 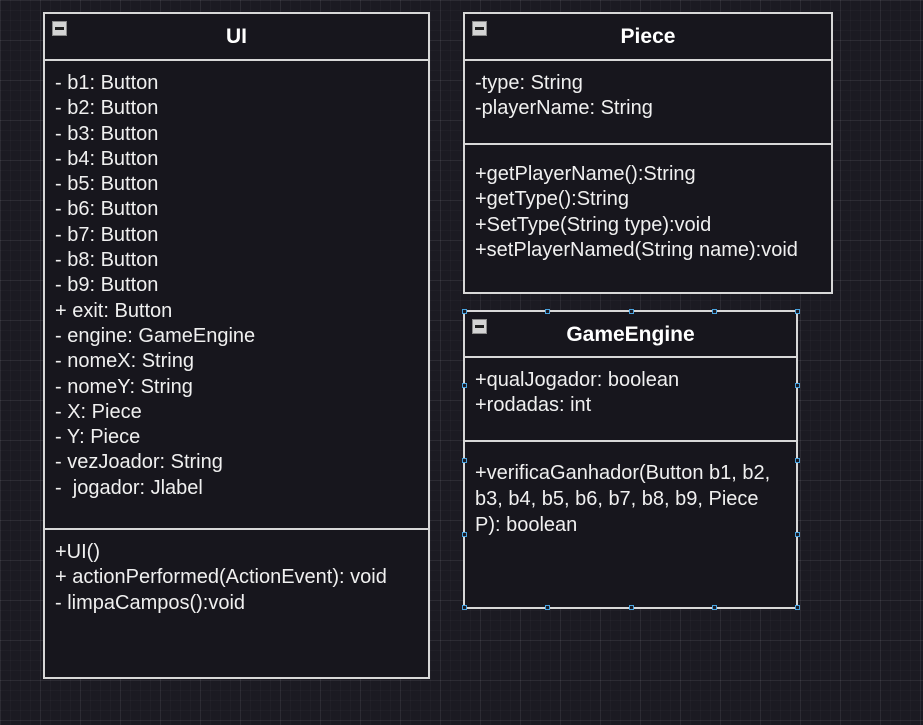 I want to click on class-piece-header: Piece, so click(x=648, y=37).